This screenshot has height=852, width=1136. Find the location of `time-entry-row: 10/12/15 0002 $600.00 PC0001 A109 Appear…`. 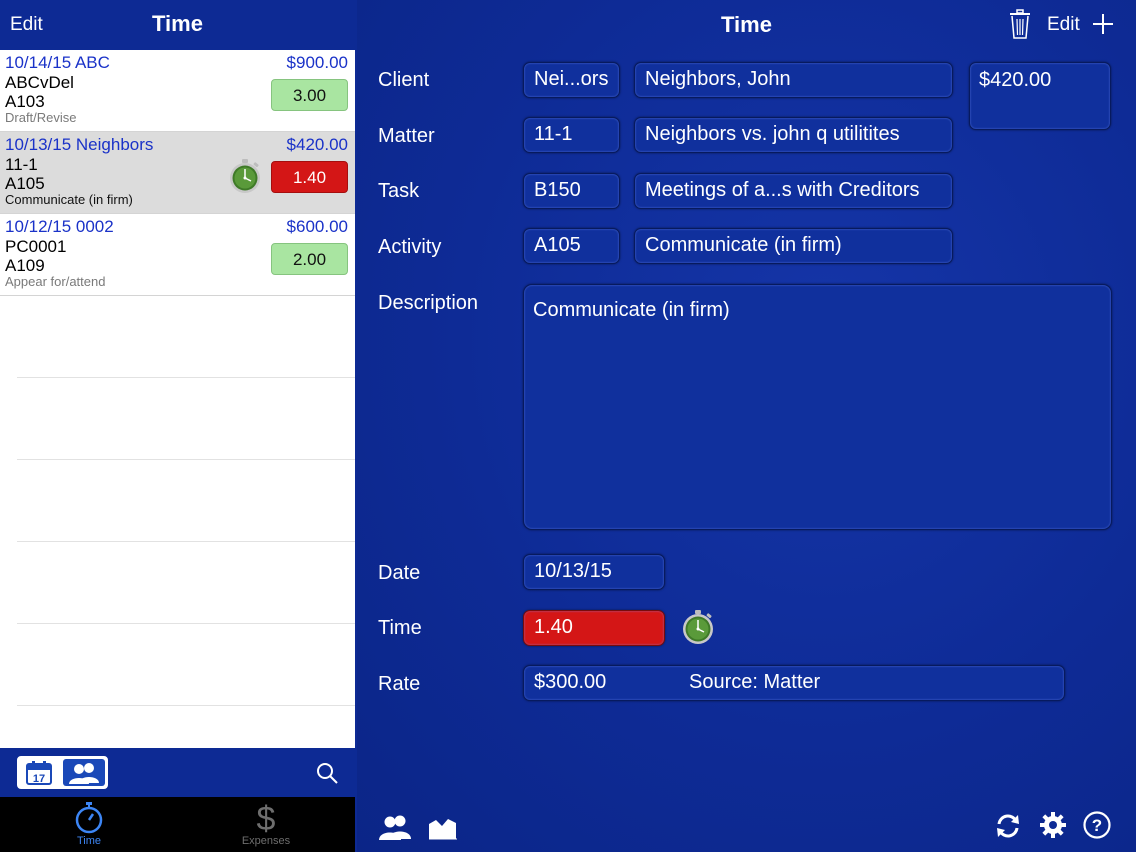

time-entry-row: 10/12/15 0002 $600.00 PC0001 A109 Appear… is located at coordinates (177, 255).